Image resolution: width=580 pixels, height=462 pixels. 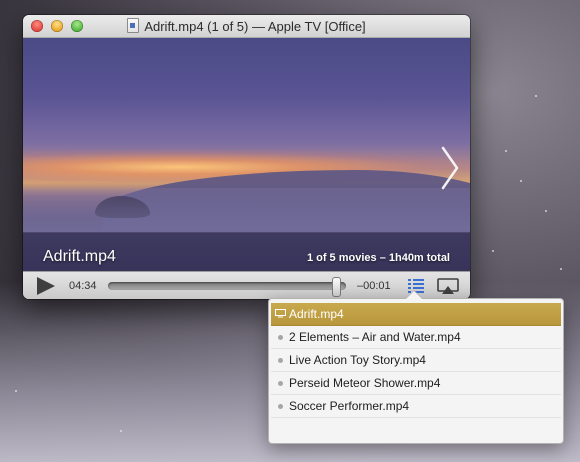 I want to click on video-frame-fog, so click(x=246, y=210).